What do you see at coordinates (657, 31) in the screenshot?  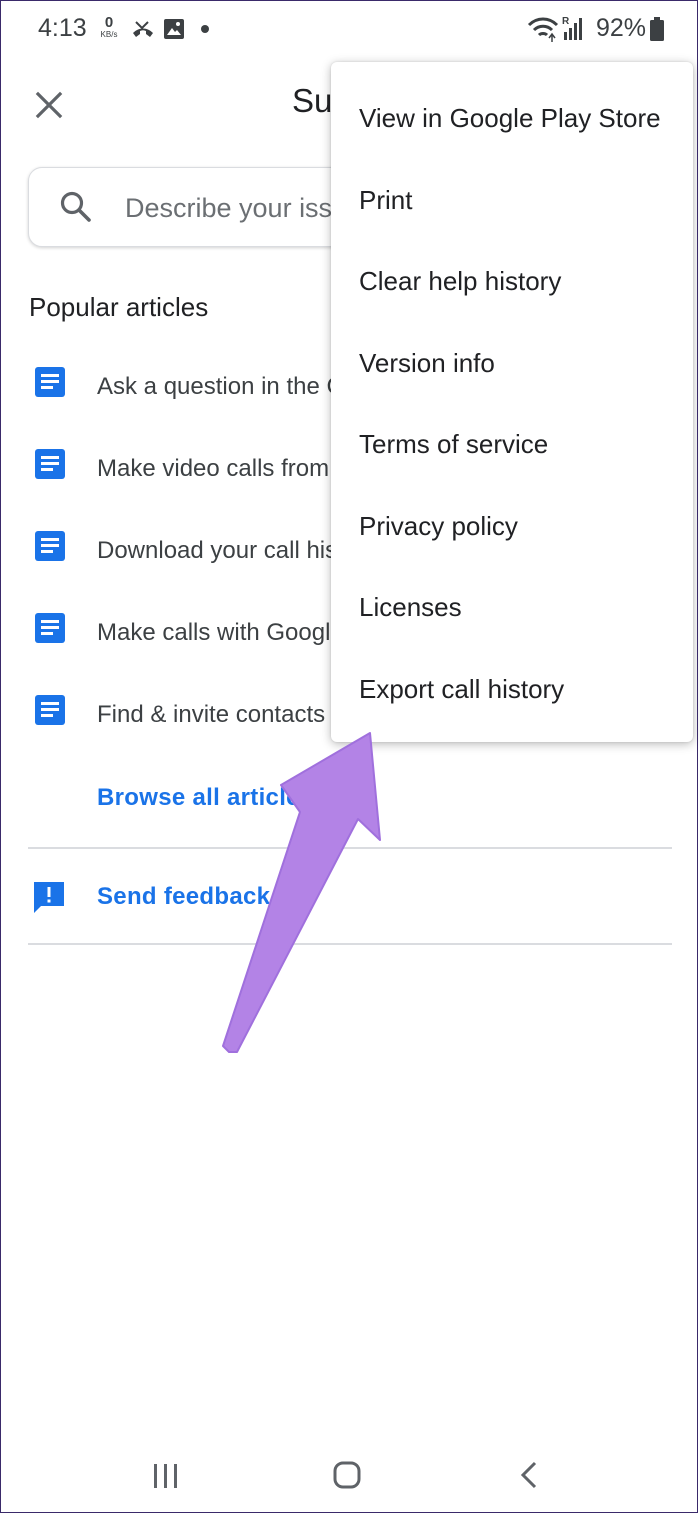 I see `battery-icon` at bounding box center [657, 31].